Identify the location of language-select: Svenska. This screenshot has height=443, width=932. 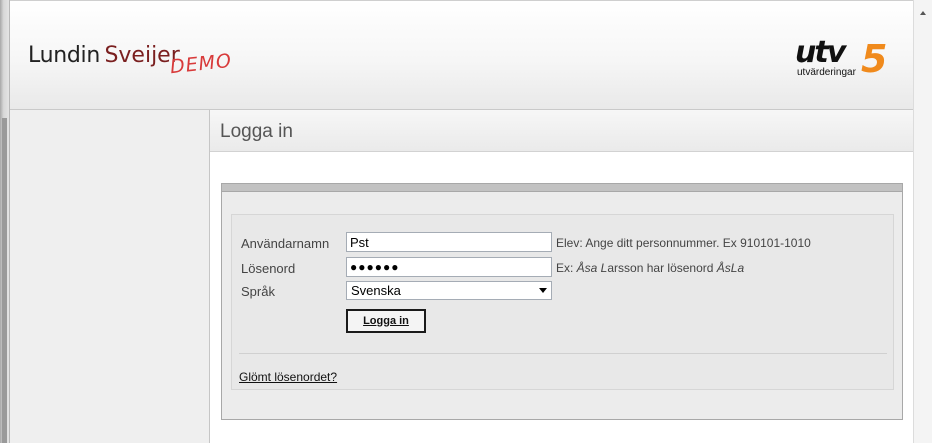
(449, 290).